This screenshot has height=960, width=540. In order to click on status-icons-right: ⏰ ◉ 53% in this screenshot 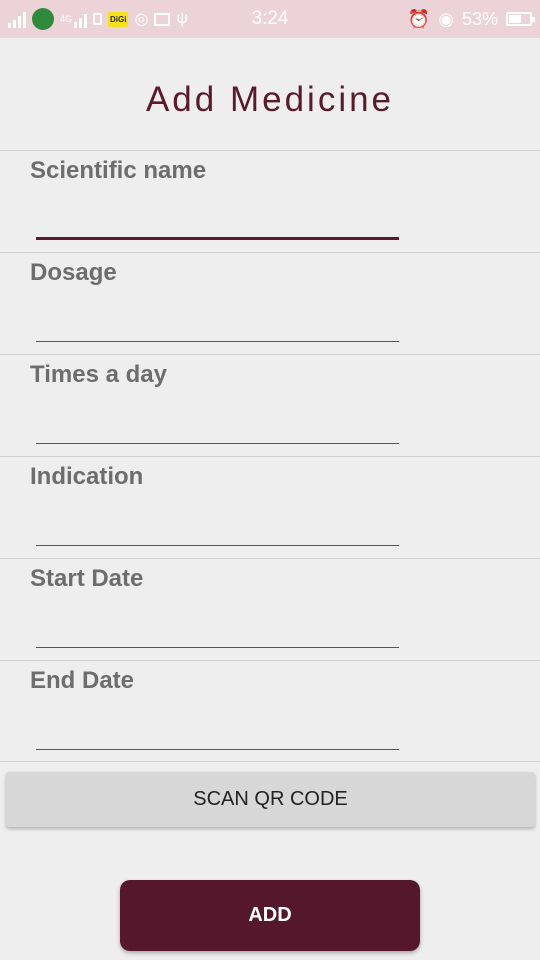, I will do `click(471, 19)`.